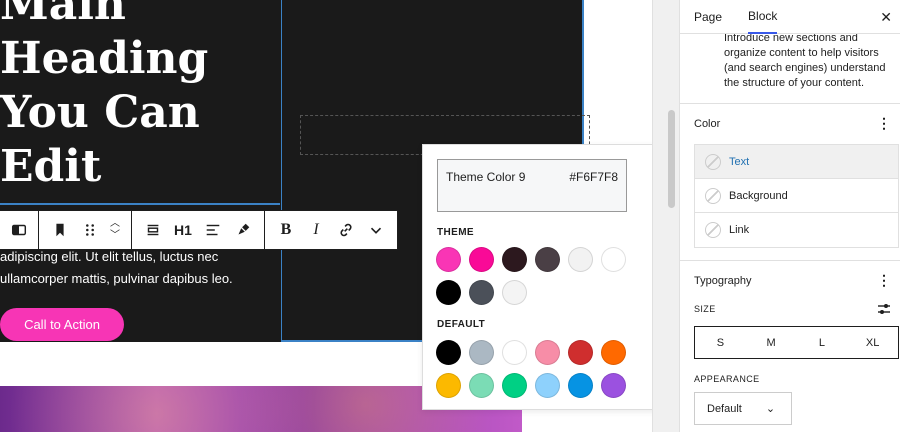 The image size is (900, 432). What do you see at coordinates (60, 230) in the screenshot?
I see `bookmark-icon` at bounding box center [60, 230].